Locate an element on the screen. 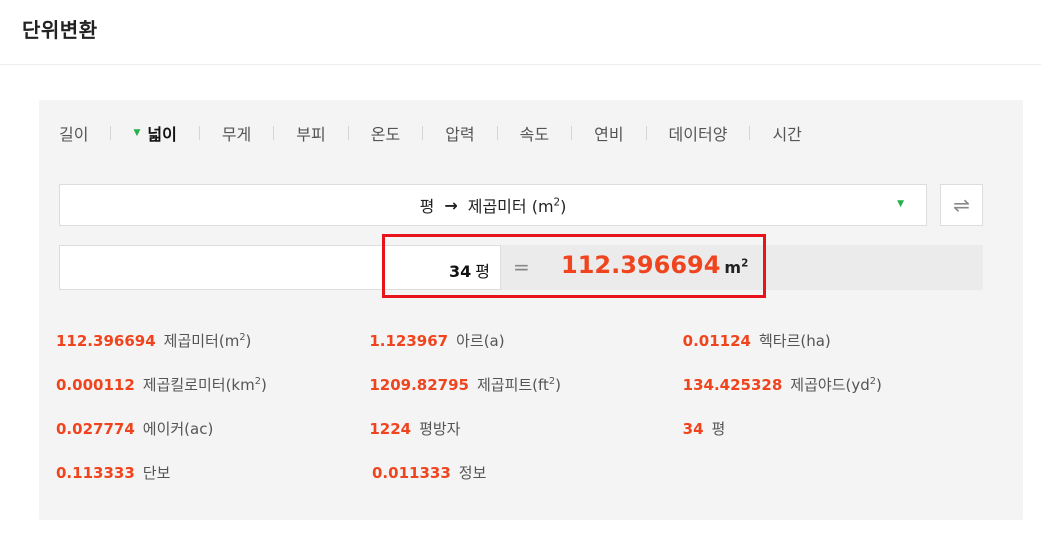  tab-7: 연비 is located at coordinates (608, 133).